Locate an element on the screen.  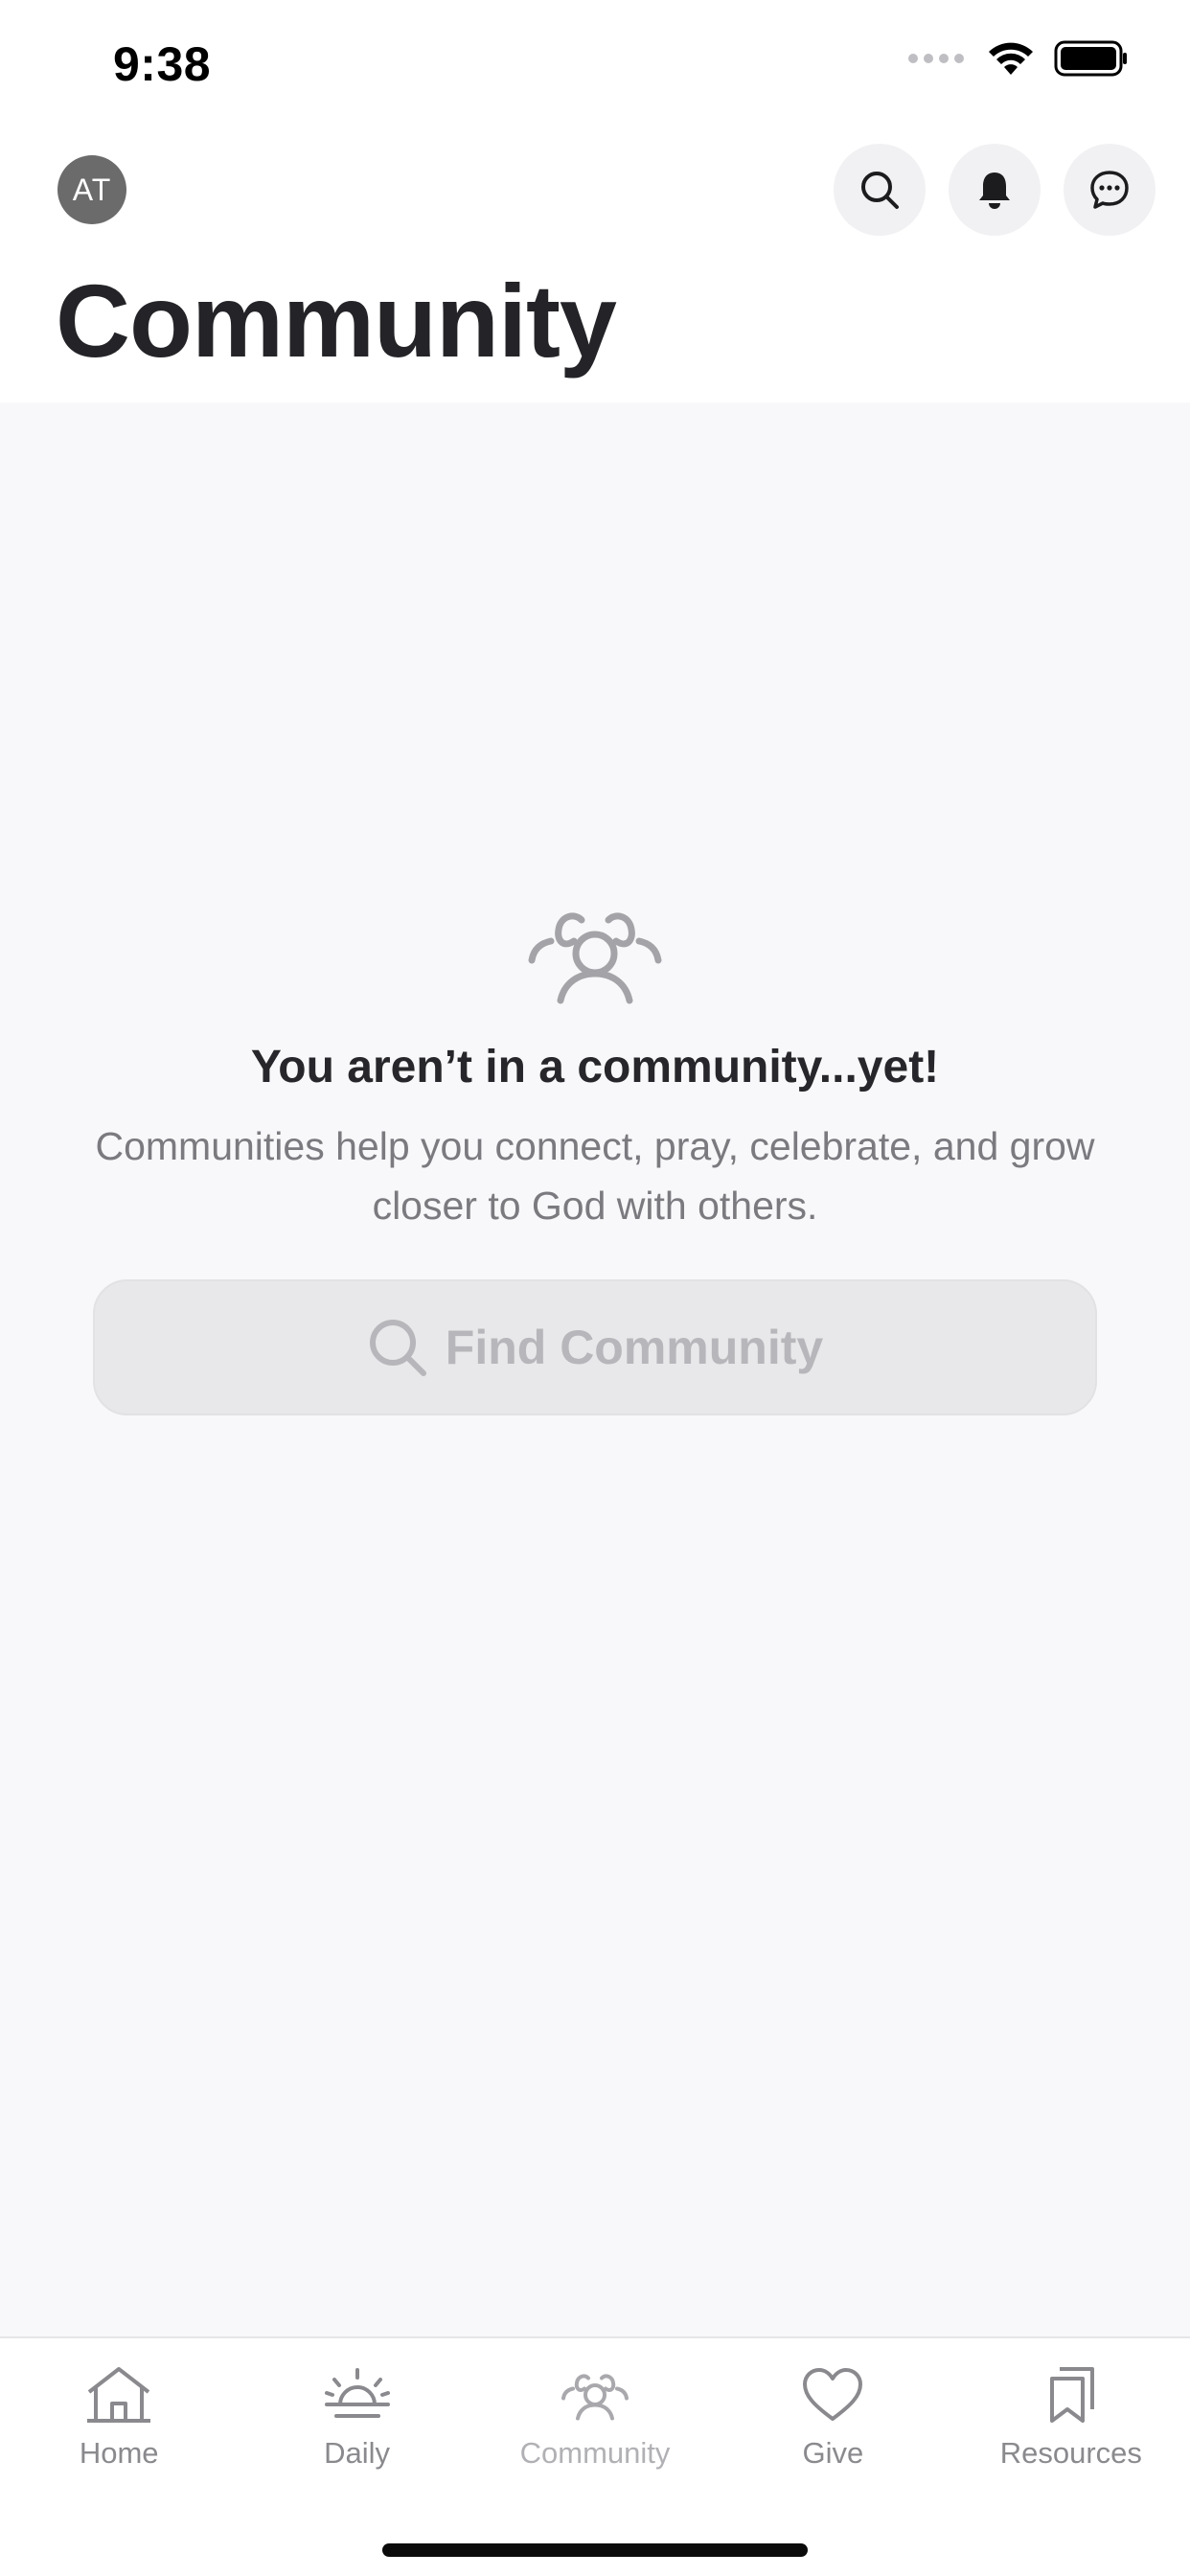
header-actions is located at coordinates (995, 190).